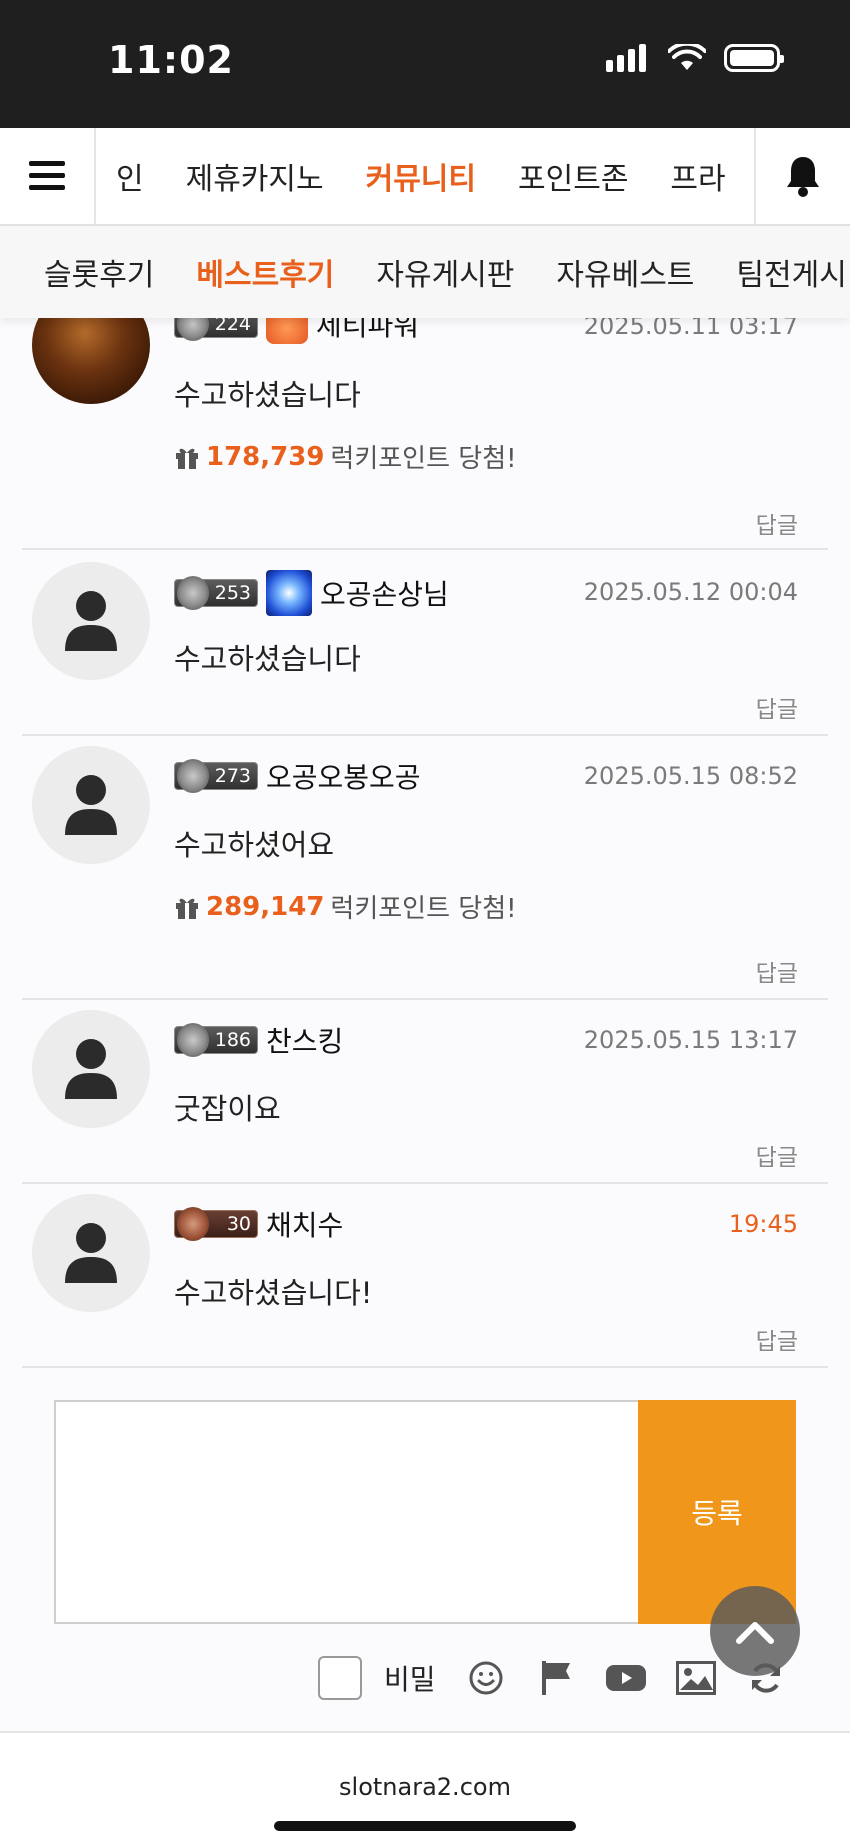 Image resolution: width=850 pixels, height=1843 pixels. I want to click on lucky-point: 178,739 럭키포인트 당첨!, so click(345, 456).